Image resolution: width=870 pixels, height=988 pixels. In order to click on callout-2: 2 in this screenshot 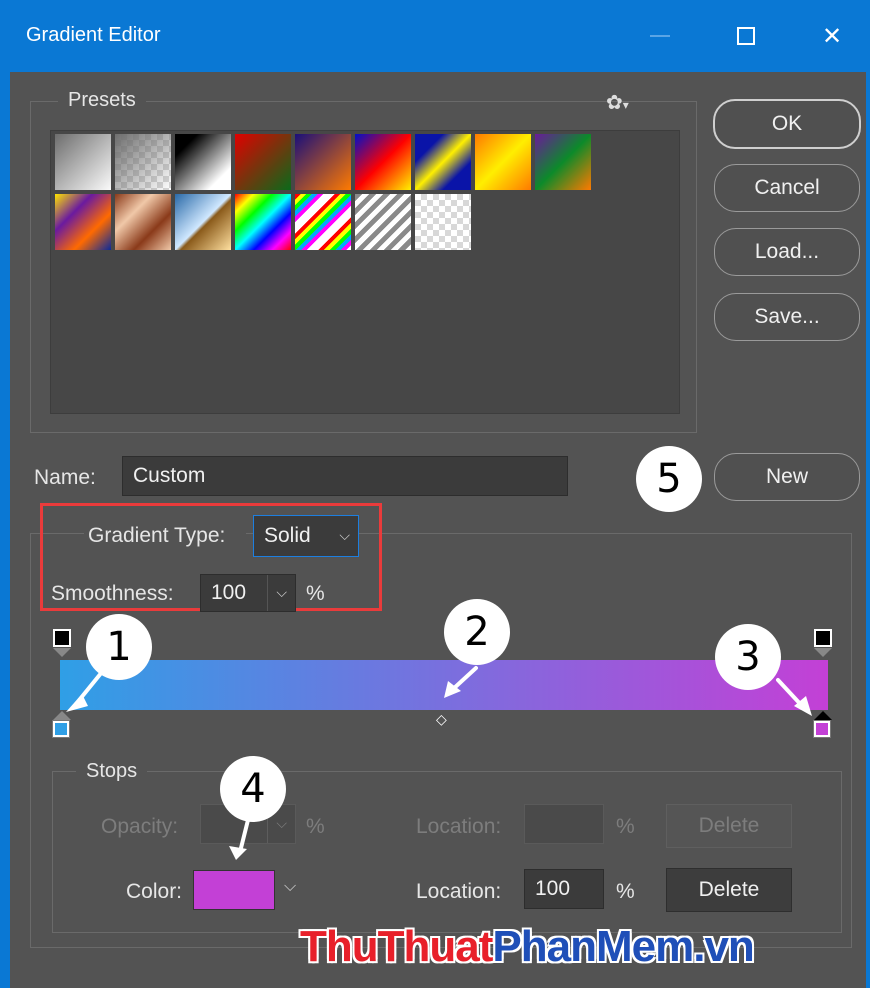, I will do `click(477, 632)`.